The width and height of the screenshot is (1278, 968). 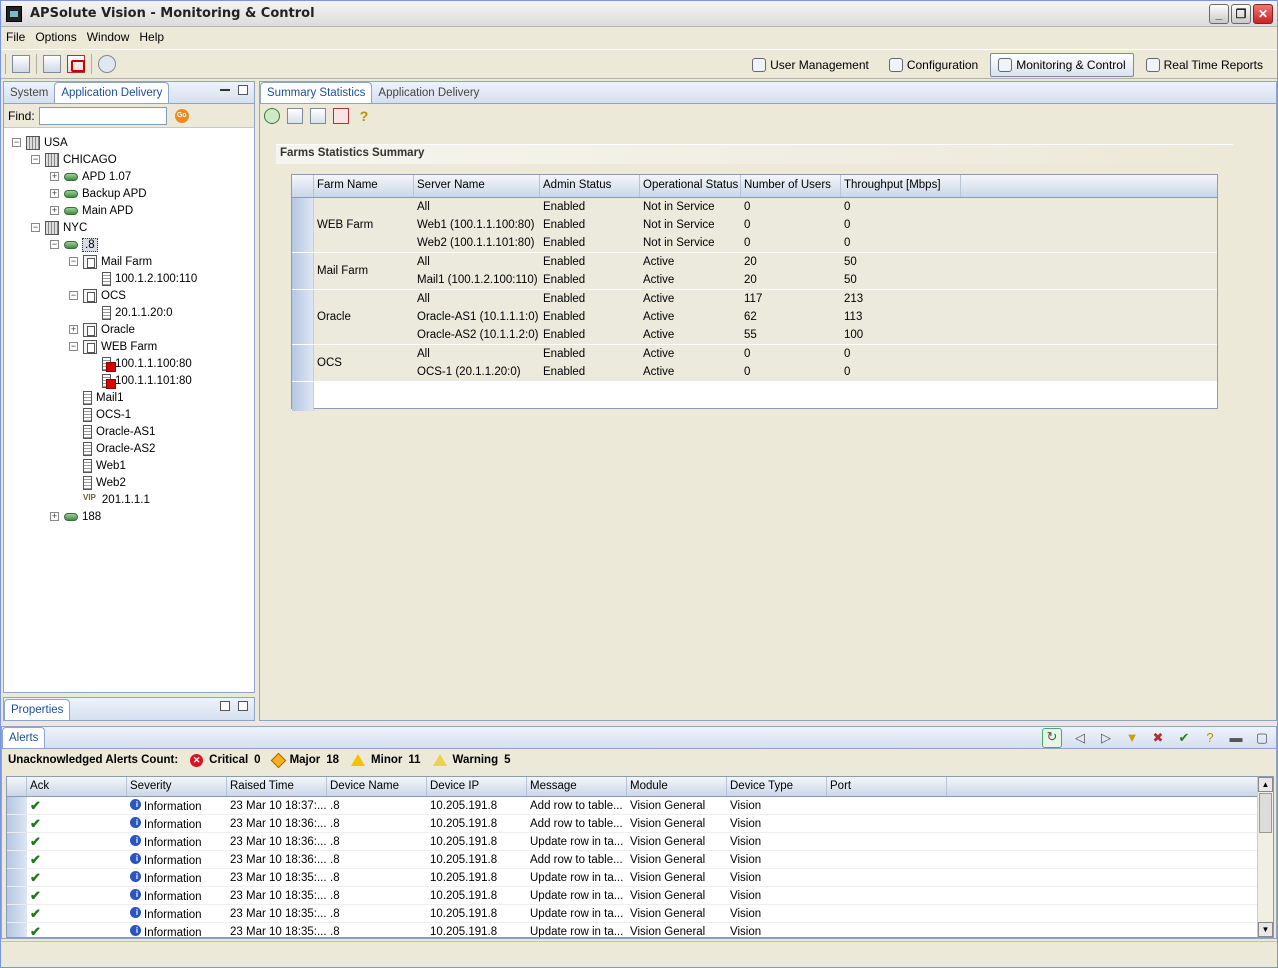 I want to click on clear-alerts-icon: ✖, so click(x=1158, y=738).